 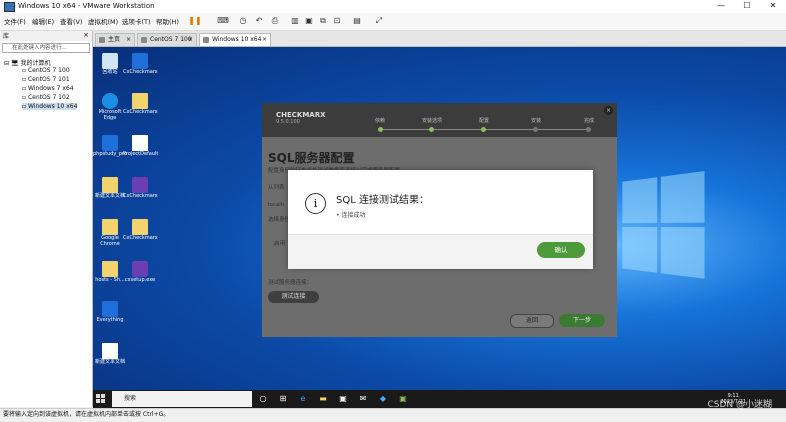 I want to click on desktop-icon-recycle-bin: 回收站, so click(x=110, y=64).